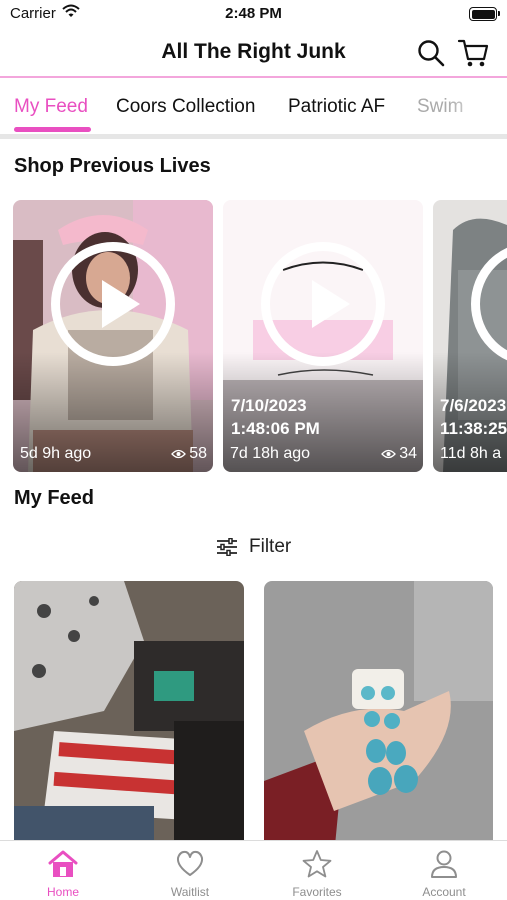 Image resolution: width=507 pixels, height=900 pixels. I want to click on bottom-nav: Home Waitlist Favorites Account, so click(253, 870).